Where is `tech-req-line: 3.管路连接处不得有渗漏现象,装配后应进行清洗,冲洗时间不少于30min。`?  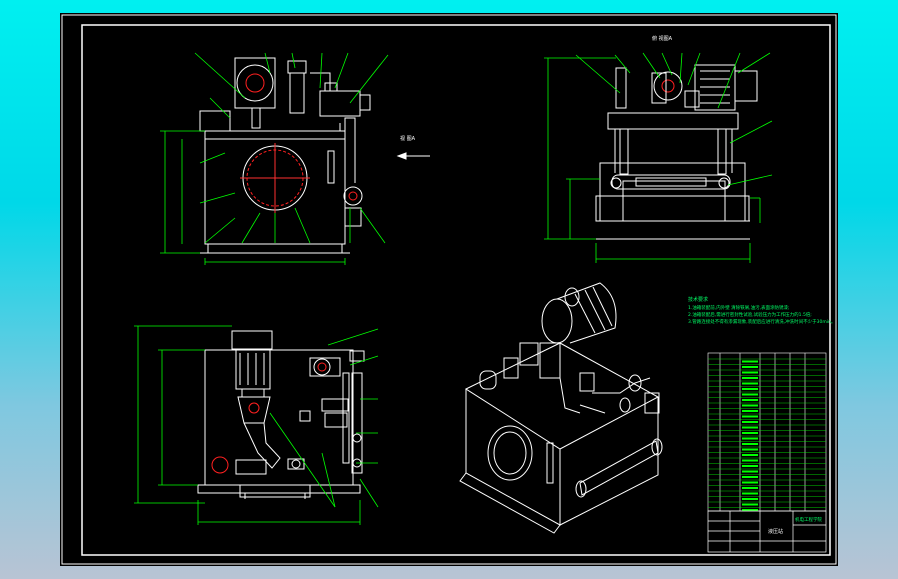
tech-req-line: 3.管路连接处不得有渗漏现象,装配后应进行清洗,冲洗时间不少于30min。 is located at coordinates (761, 321).